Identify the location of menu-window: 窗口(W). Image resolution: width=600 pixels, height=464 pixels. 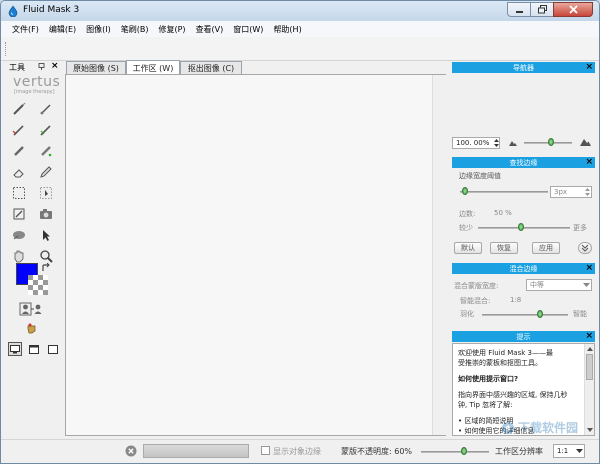
(248, 29).